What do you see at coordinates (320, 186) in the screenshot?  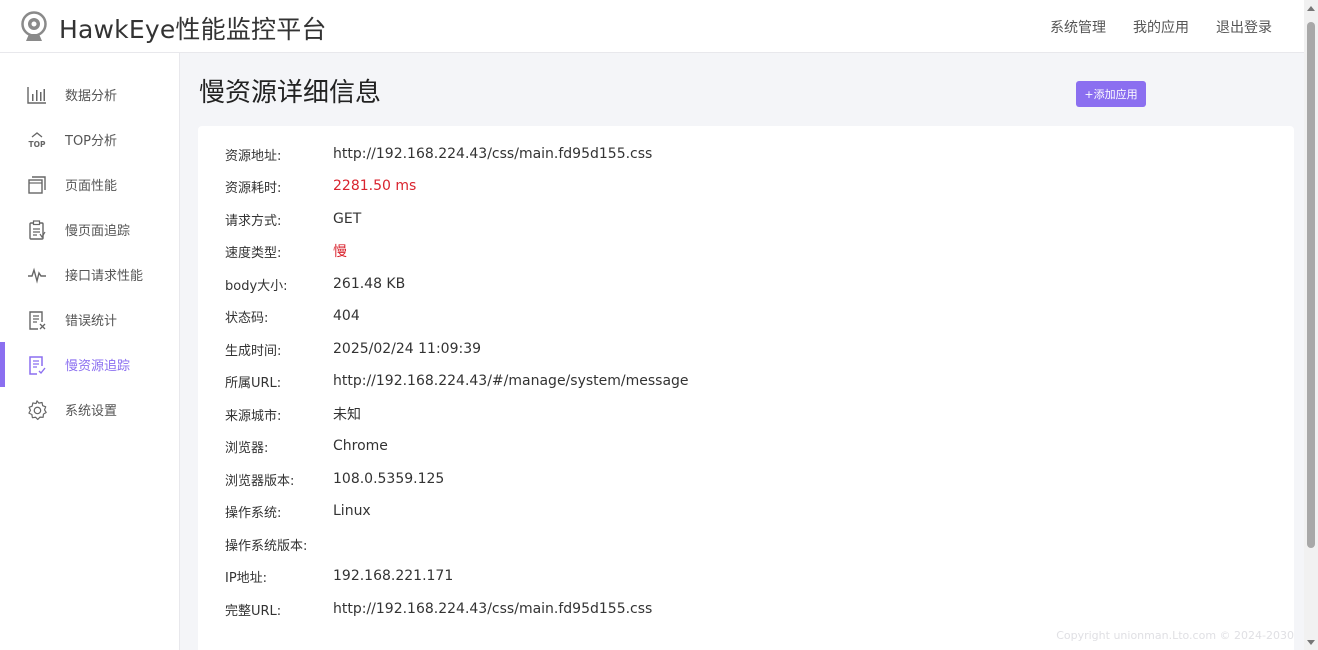 I see `detail-row: 资源耗时: 2281.50 ms` at bounding box center [320, 186].